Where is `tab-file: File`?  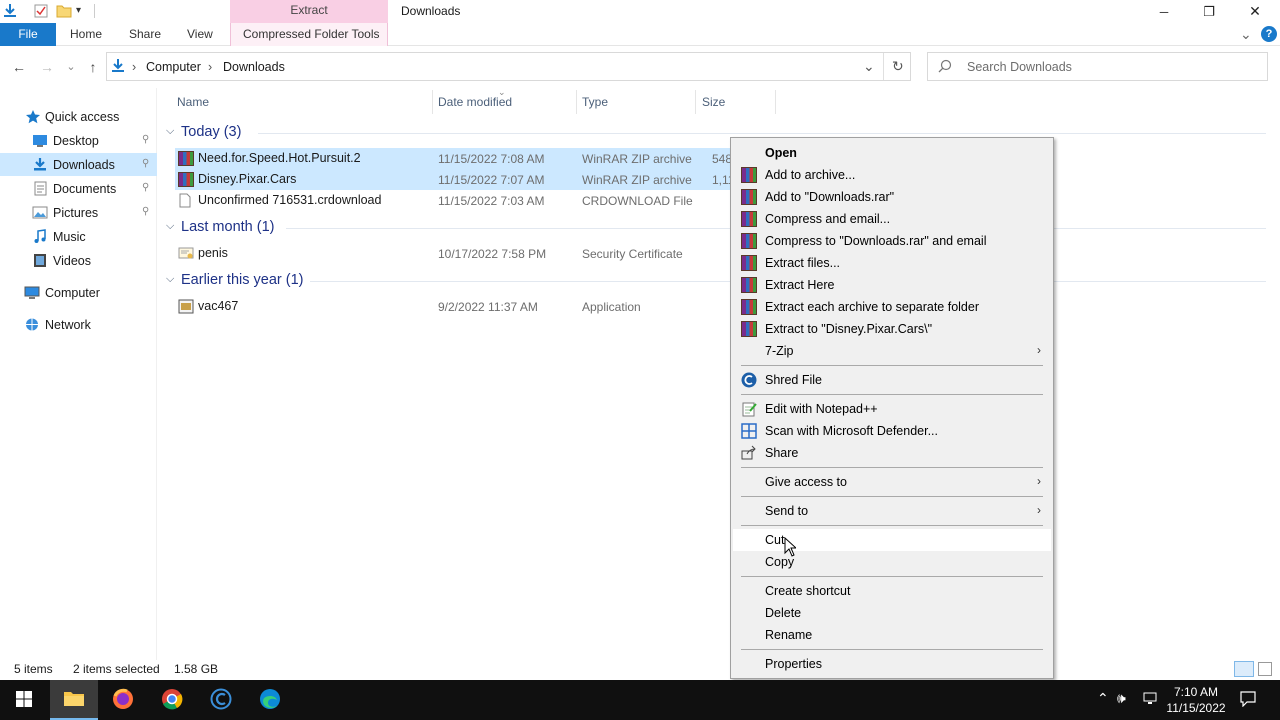 tab-file: File is located at coordinates (28, 34).